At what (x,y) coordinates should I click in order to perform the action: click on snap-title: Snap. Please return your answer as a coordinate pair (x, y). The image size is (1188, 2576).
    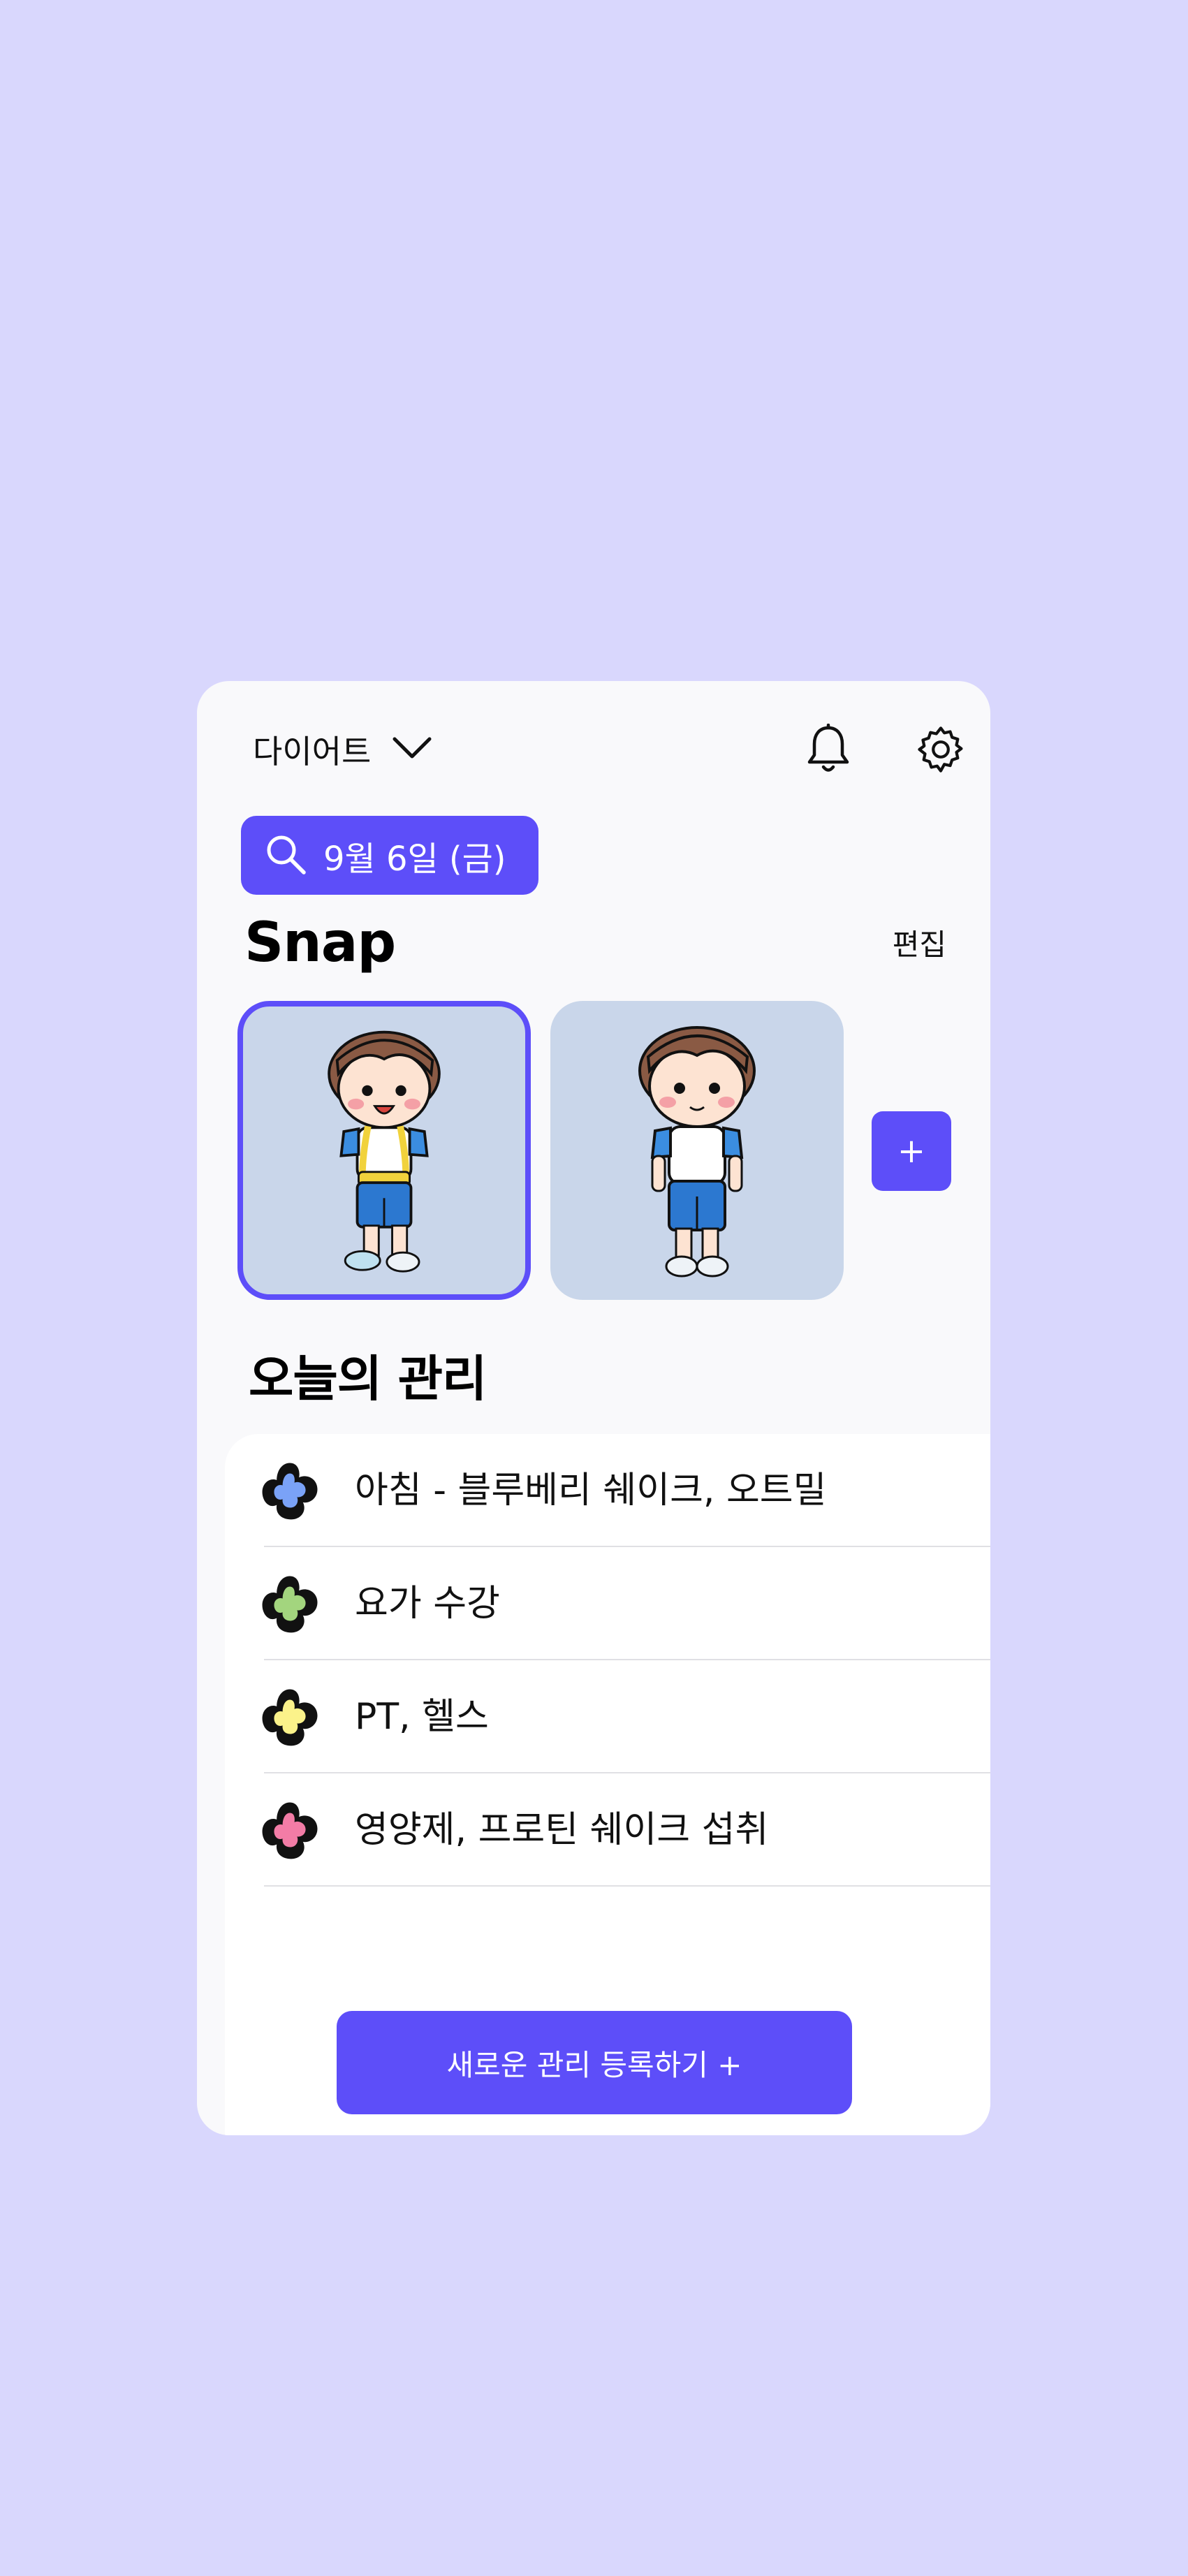
    Looking at the image, I should click on (320, 943).